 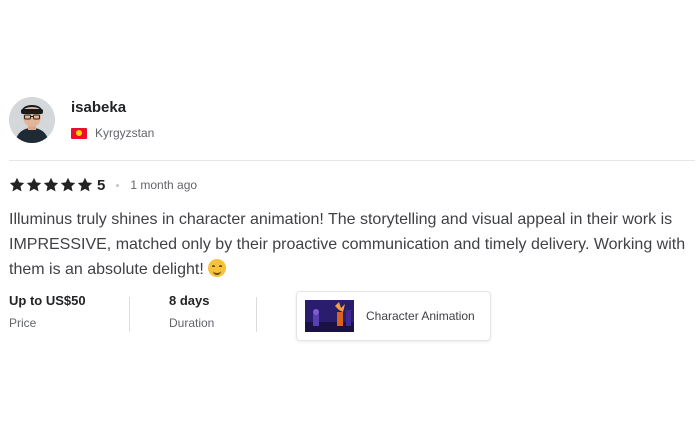 I want to click on rating-value: 5, so click(x=101, y=185).